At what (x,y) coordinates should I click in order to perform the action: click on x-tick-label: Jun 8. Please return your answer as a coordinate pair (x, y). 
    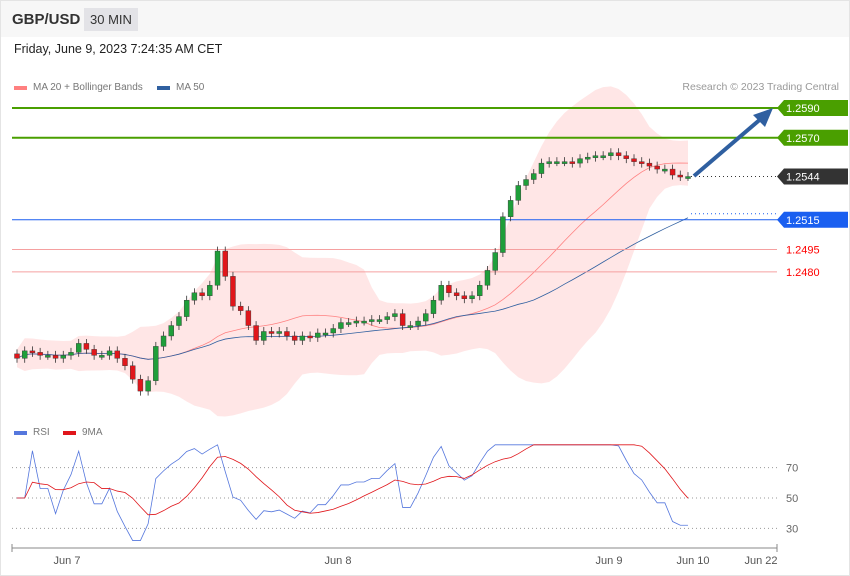
    Looking at the image, I should click on (338, 561).